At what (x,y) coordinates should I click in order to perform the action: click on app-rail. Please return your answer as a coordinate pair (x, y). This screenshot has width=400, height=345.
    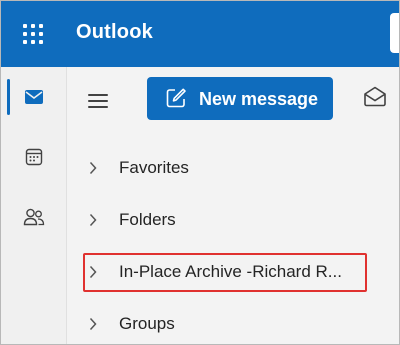
    Looking at the image, I should click on (34, 205).